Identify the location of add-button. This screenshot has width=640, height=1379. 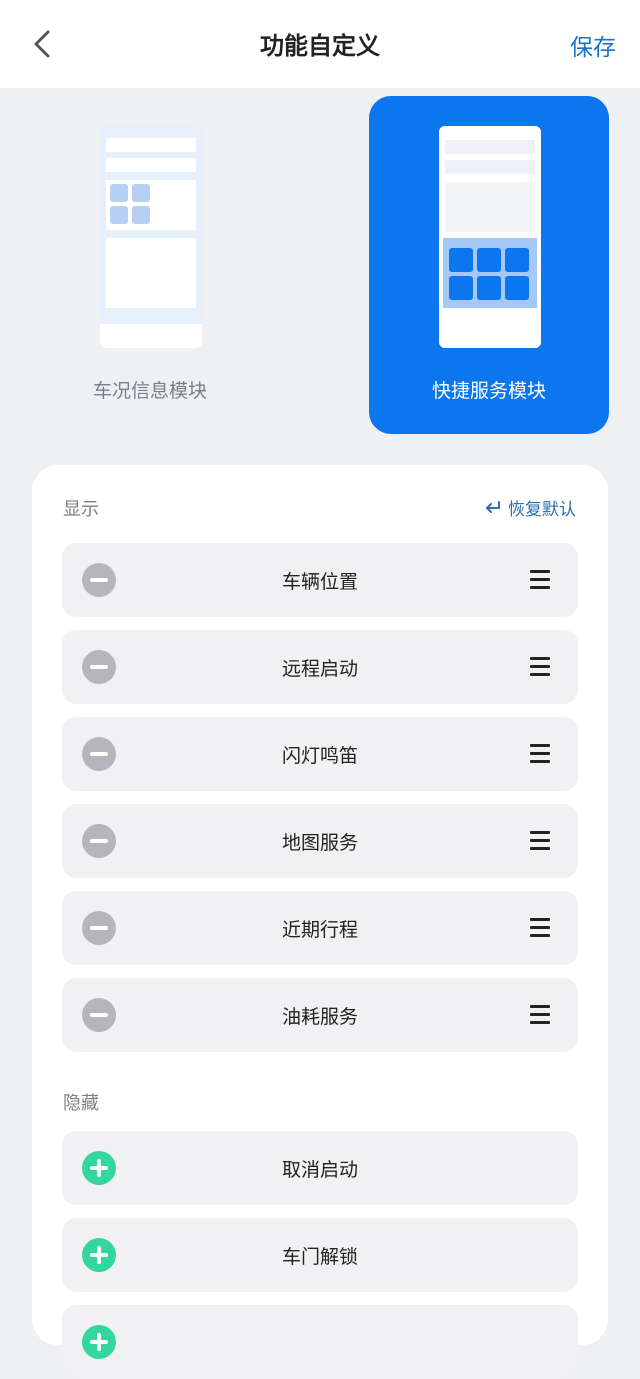
(99, 1342).